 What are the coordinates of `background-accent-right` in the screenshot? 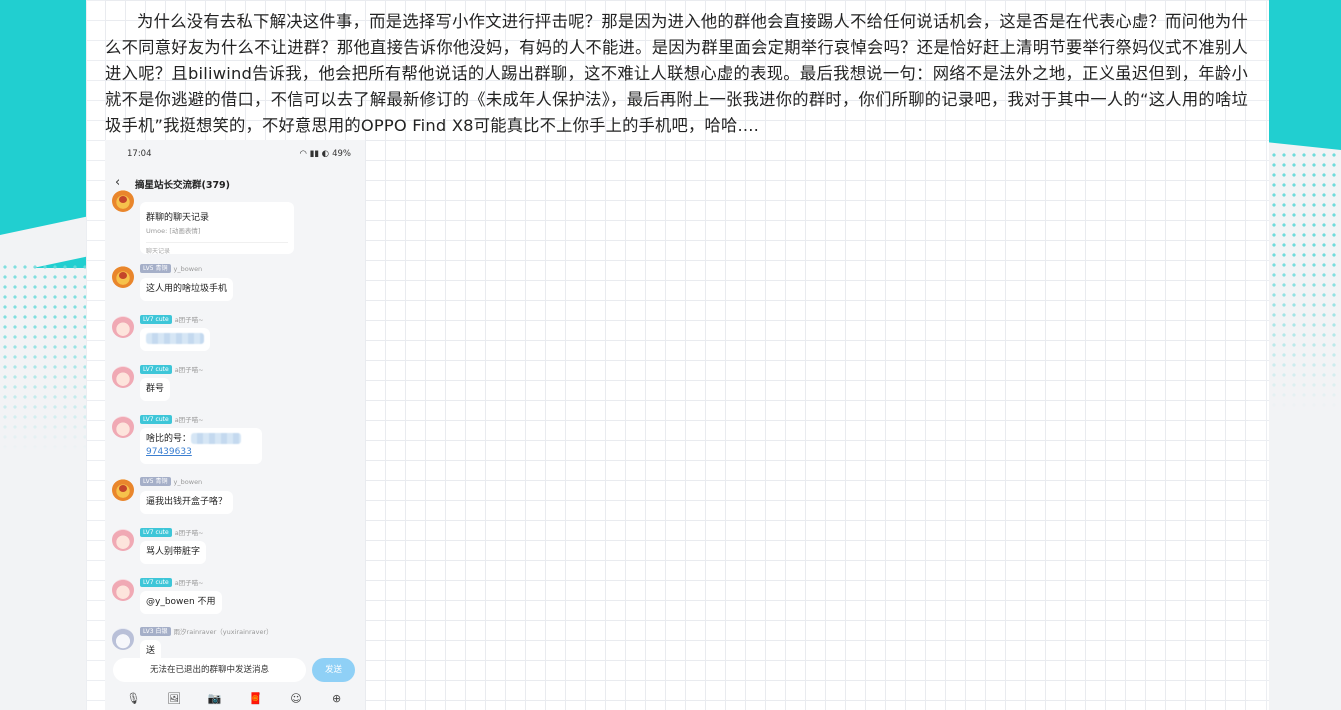 It's located at (1305, 80).